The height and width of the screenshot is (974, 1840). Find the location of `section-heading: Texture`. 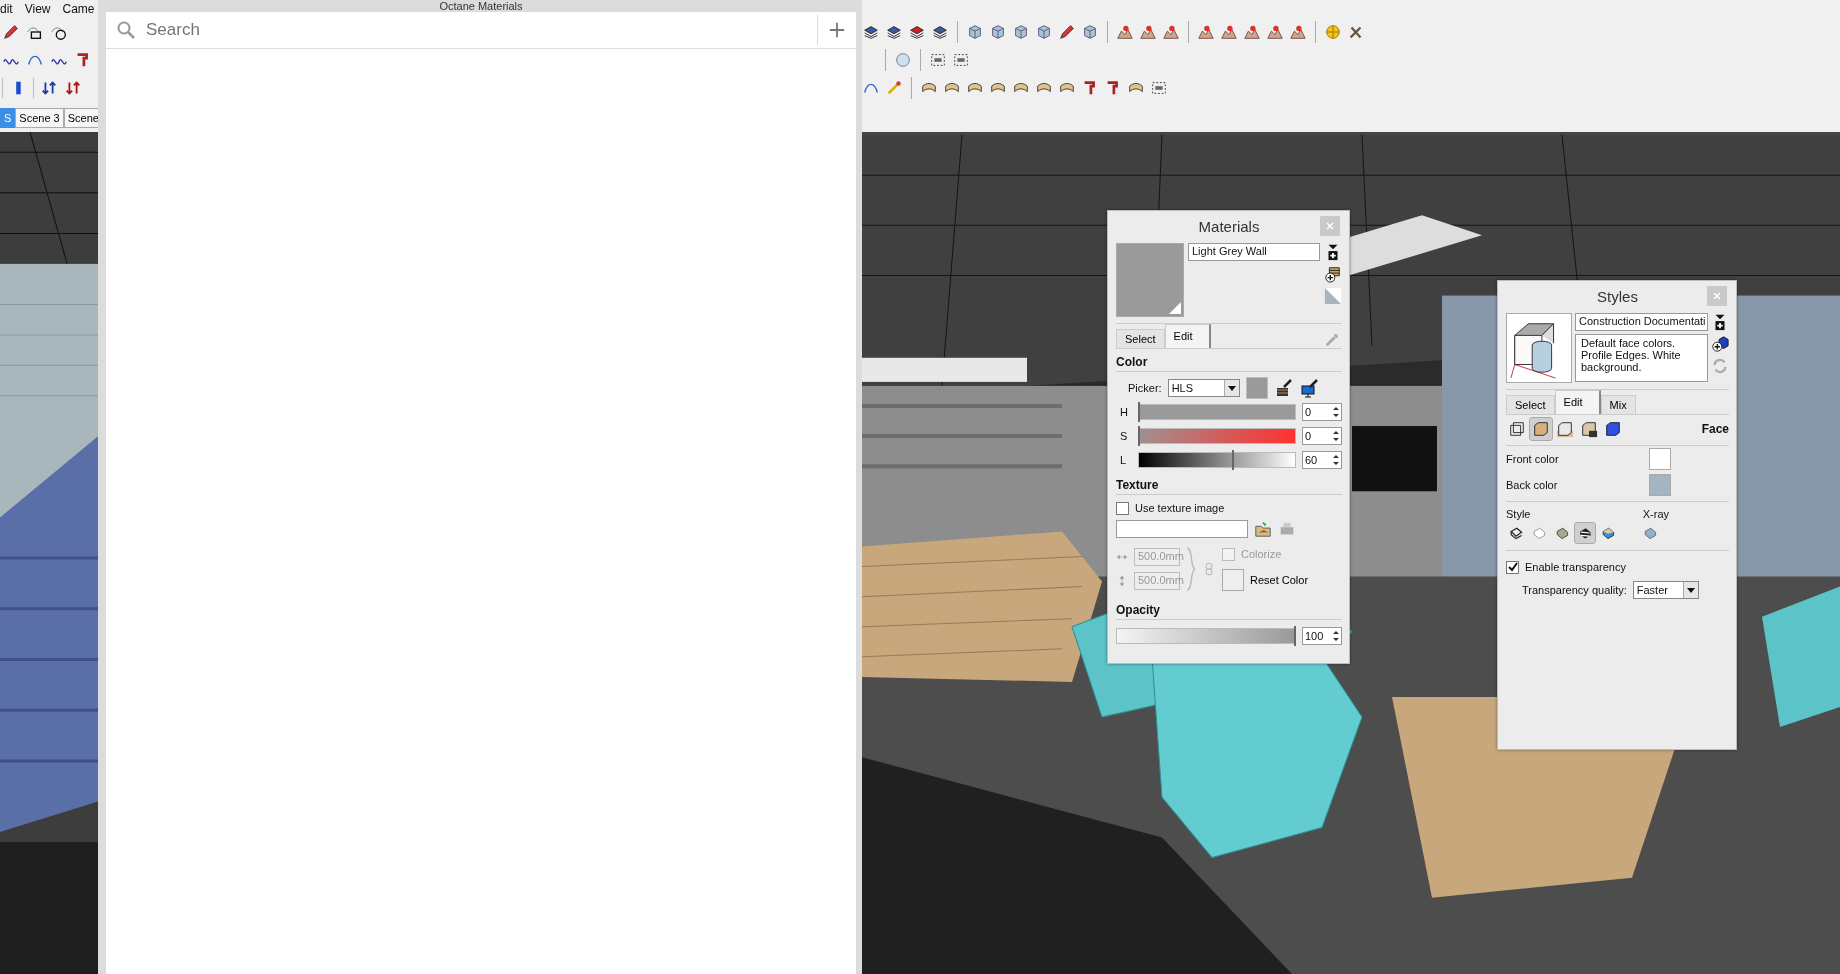

section-heading: Texture is located at coordinates (1229, 483).